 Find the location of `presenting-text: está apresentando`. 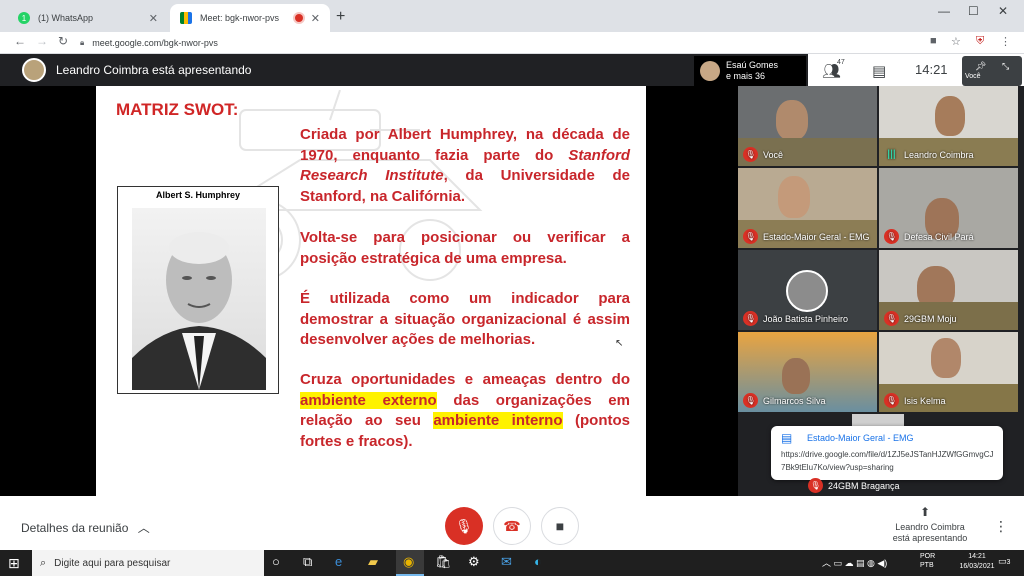

presenting-text: está apresentando is located at coordinates (930, 538).